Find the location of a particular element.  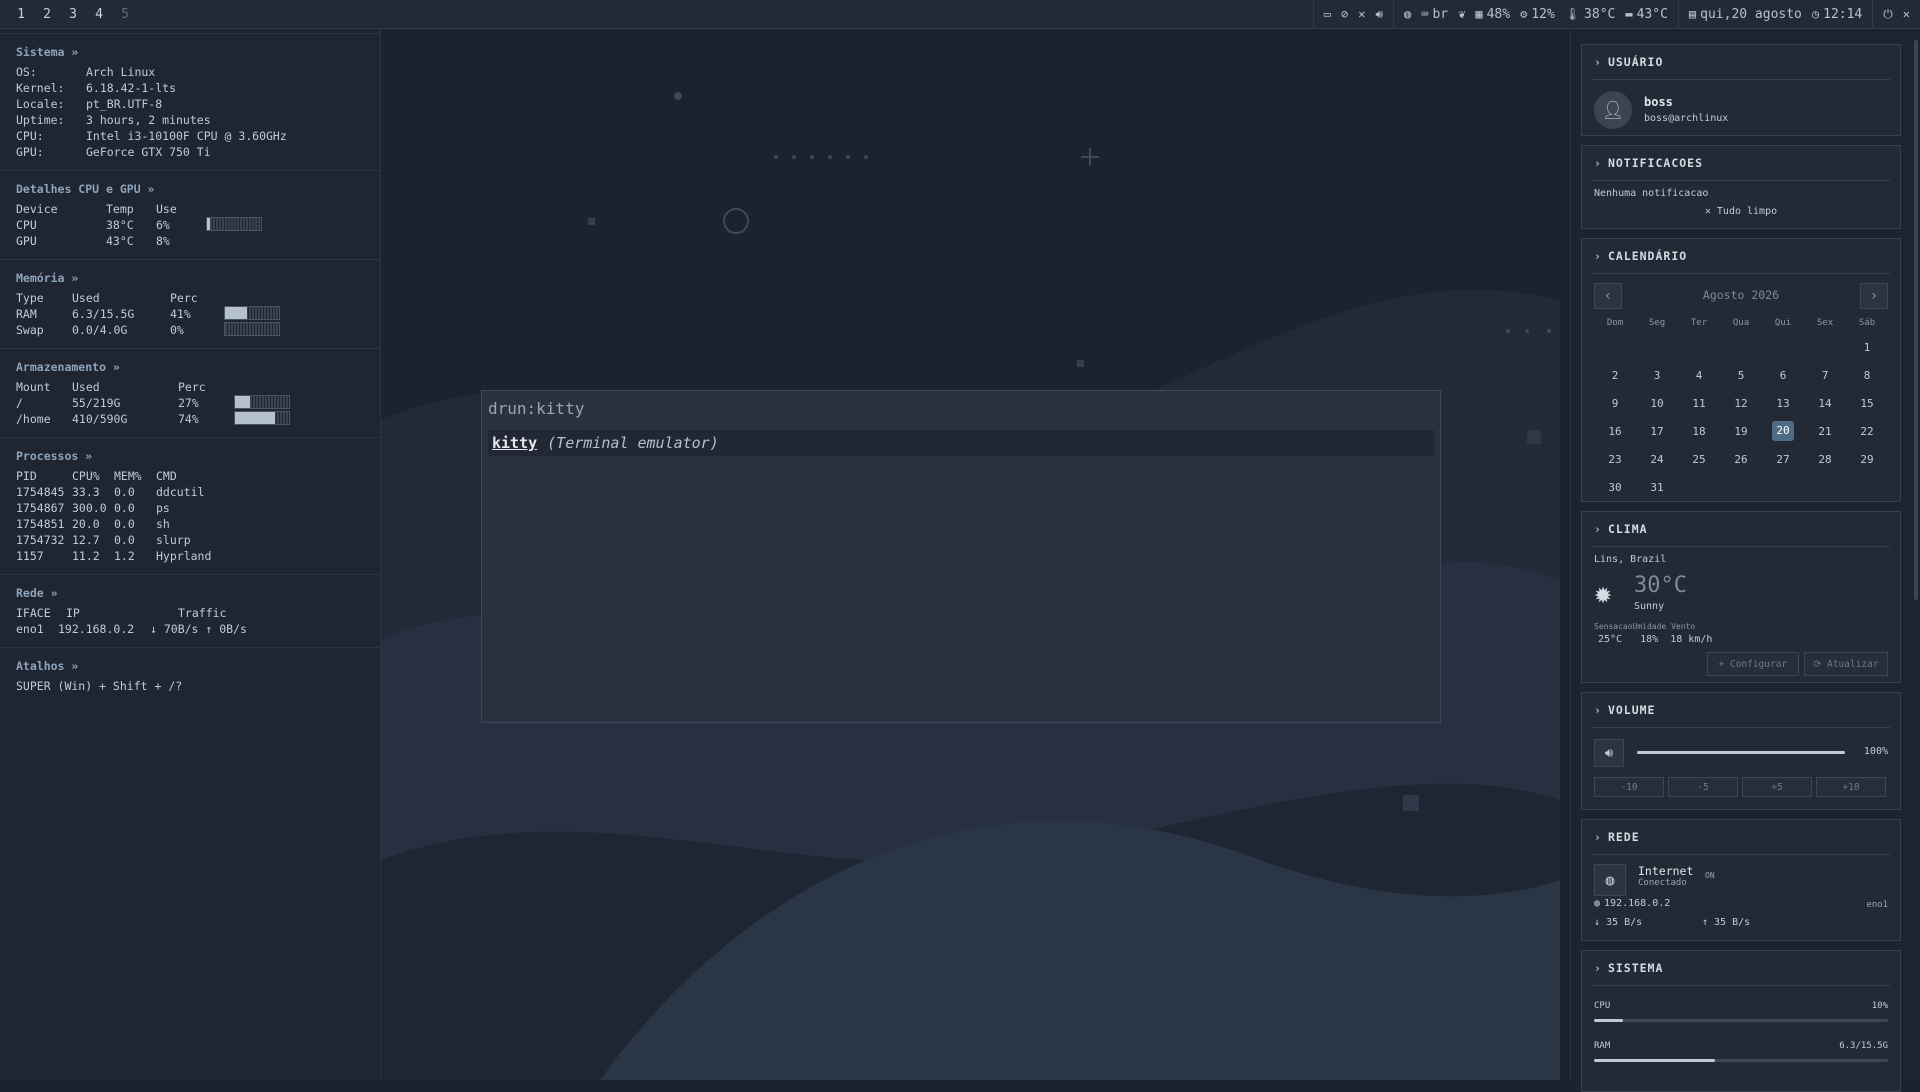

launcher-input: drun:kitty is located at coordinates (961, 408).